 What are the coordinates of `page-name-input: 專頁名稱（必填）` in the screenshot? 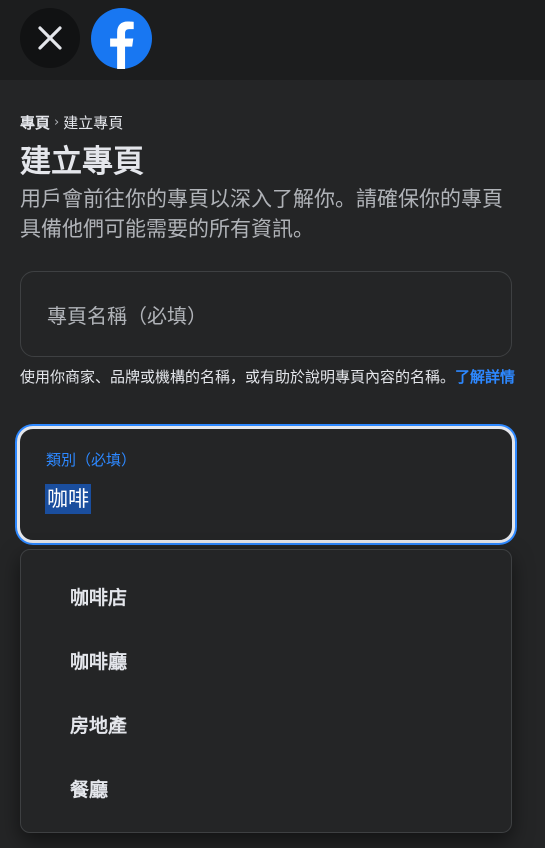 It's located at (266, 314).